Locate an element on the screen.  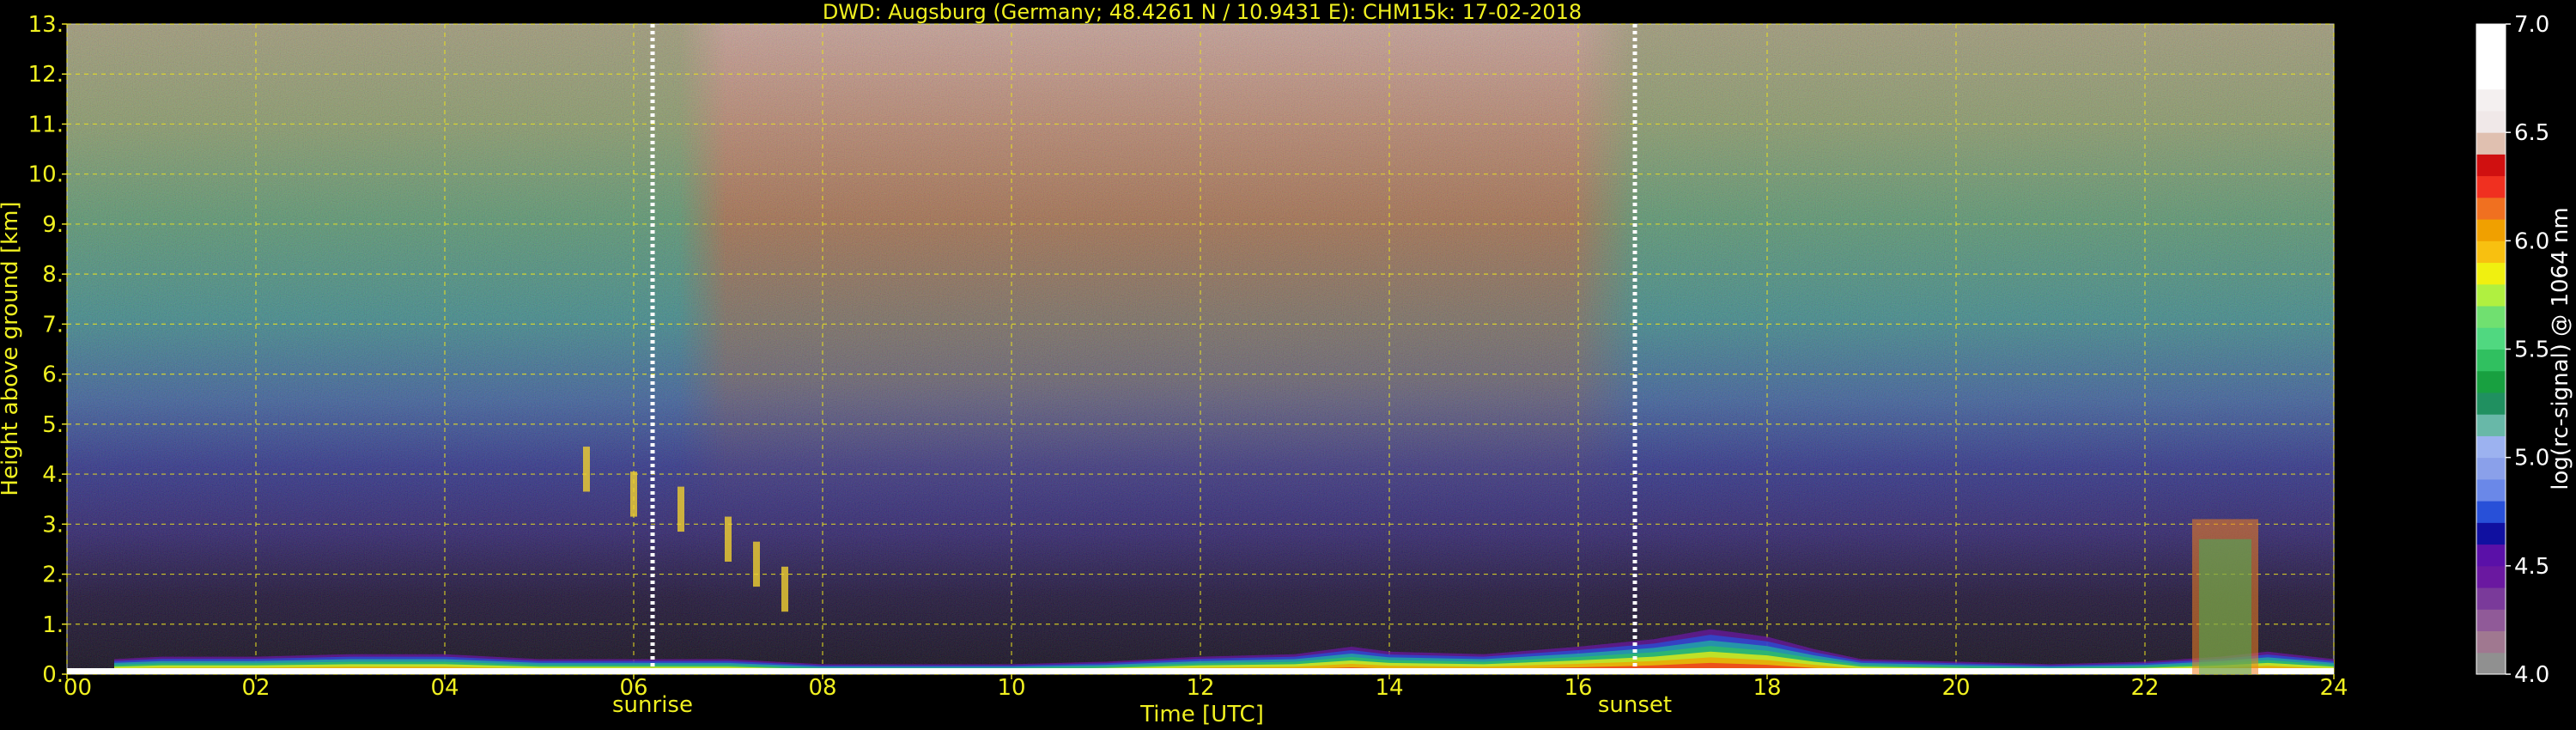
y-tick-label: 4. is located at coordinates (53, 475).